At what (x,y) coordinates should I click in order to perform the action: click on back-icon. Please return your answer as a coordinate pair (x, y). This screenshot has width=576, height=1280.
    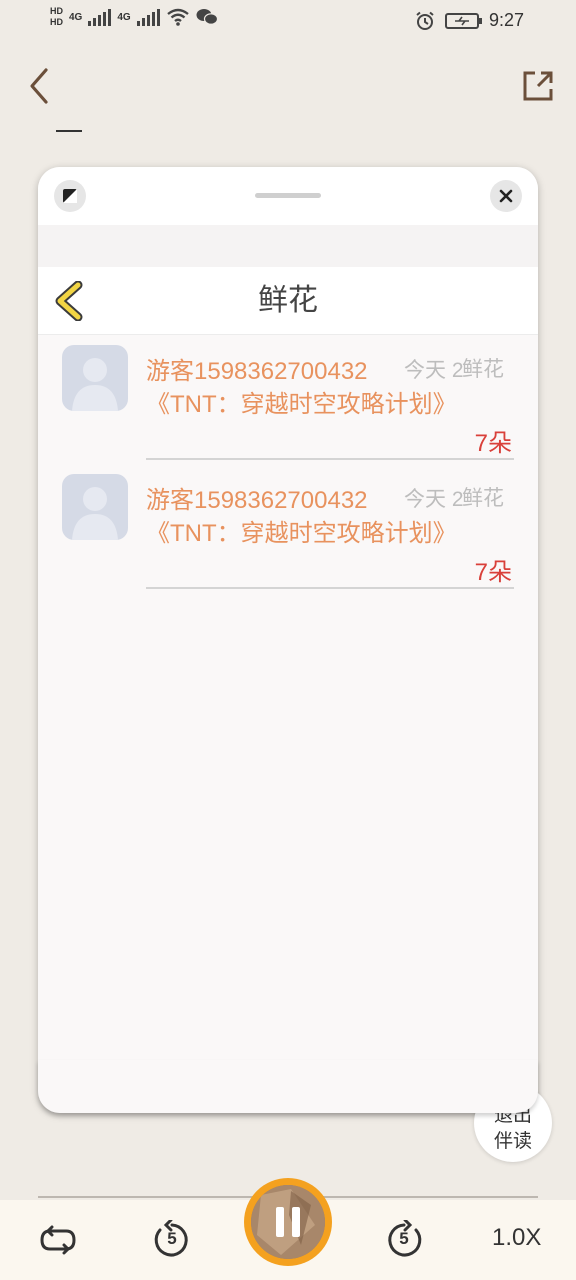
    Looking at the image, I should click on (44, 86).